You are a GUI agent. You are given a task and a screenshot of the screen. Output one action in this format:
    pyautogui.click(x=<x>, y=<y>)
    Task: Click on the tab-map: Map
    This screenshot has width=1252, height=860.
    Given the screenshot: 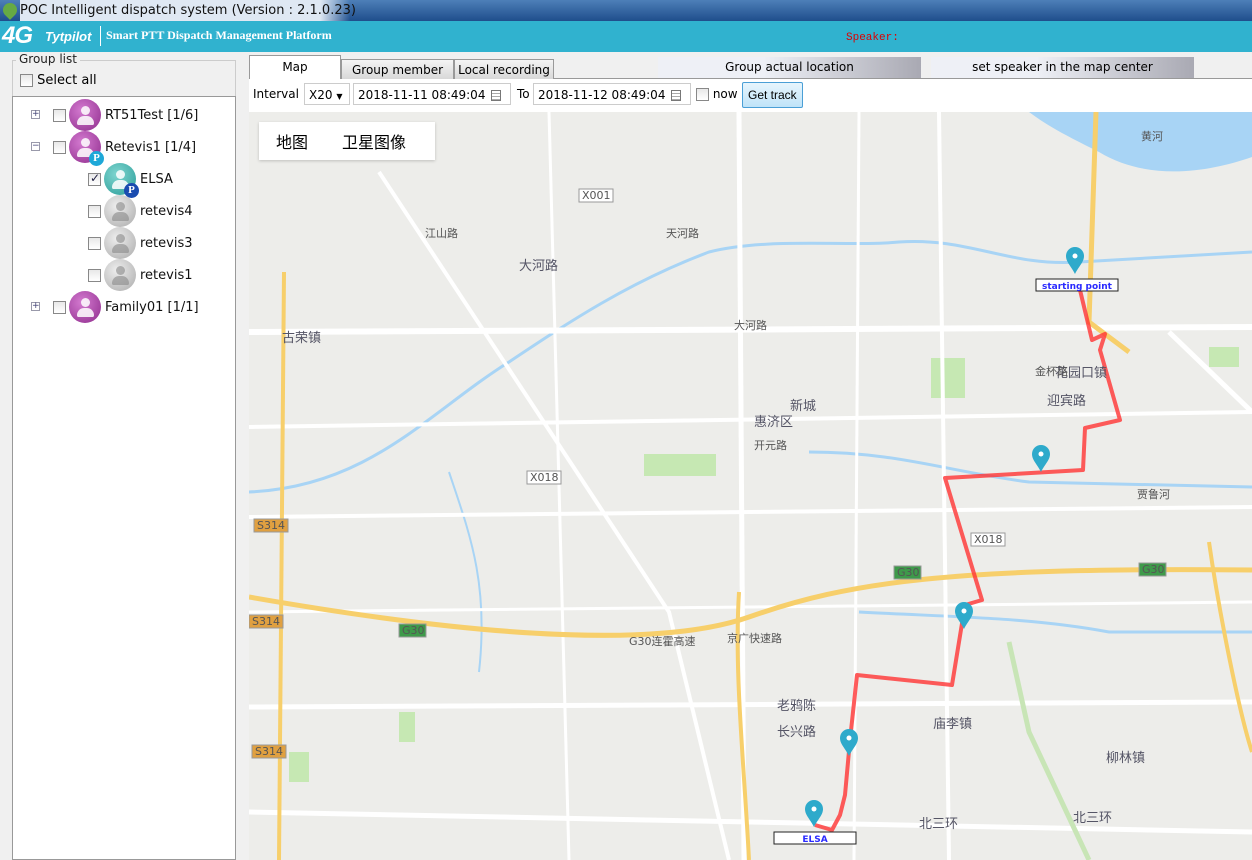 What is the action you would take?
    pyautogui.click(x=295, y=67)
    